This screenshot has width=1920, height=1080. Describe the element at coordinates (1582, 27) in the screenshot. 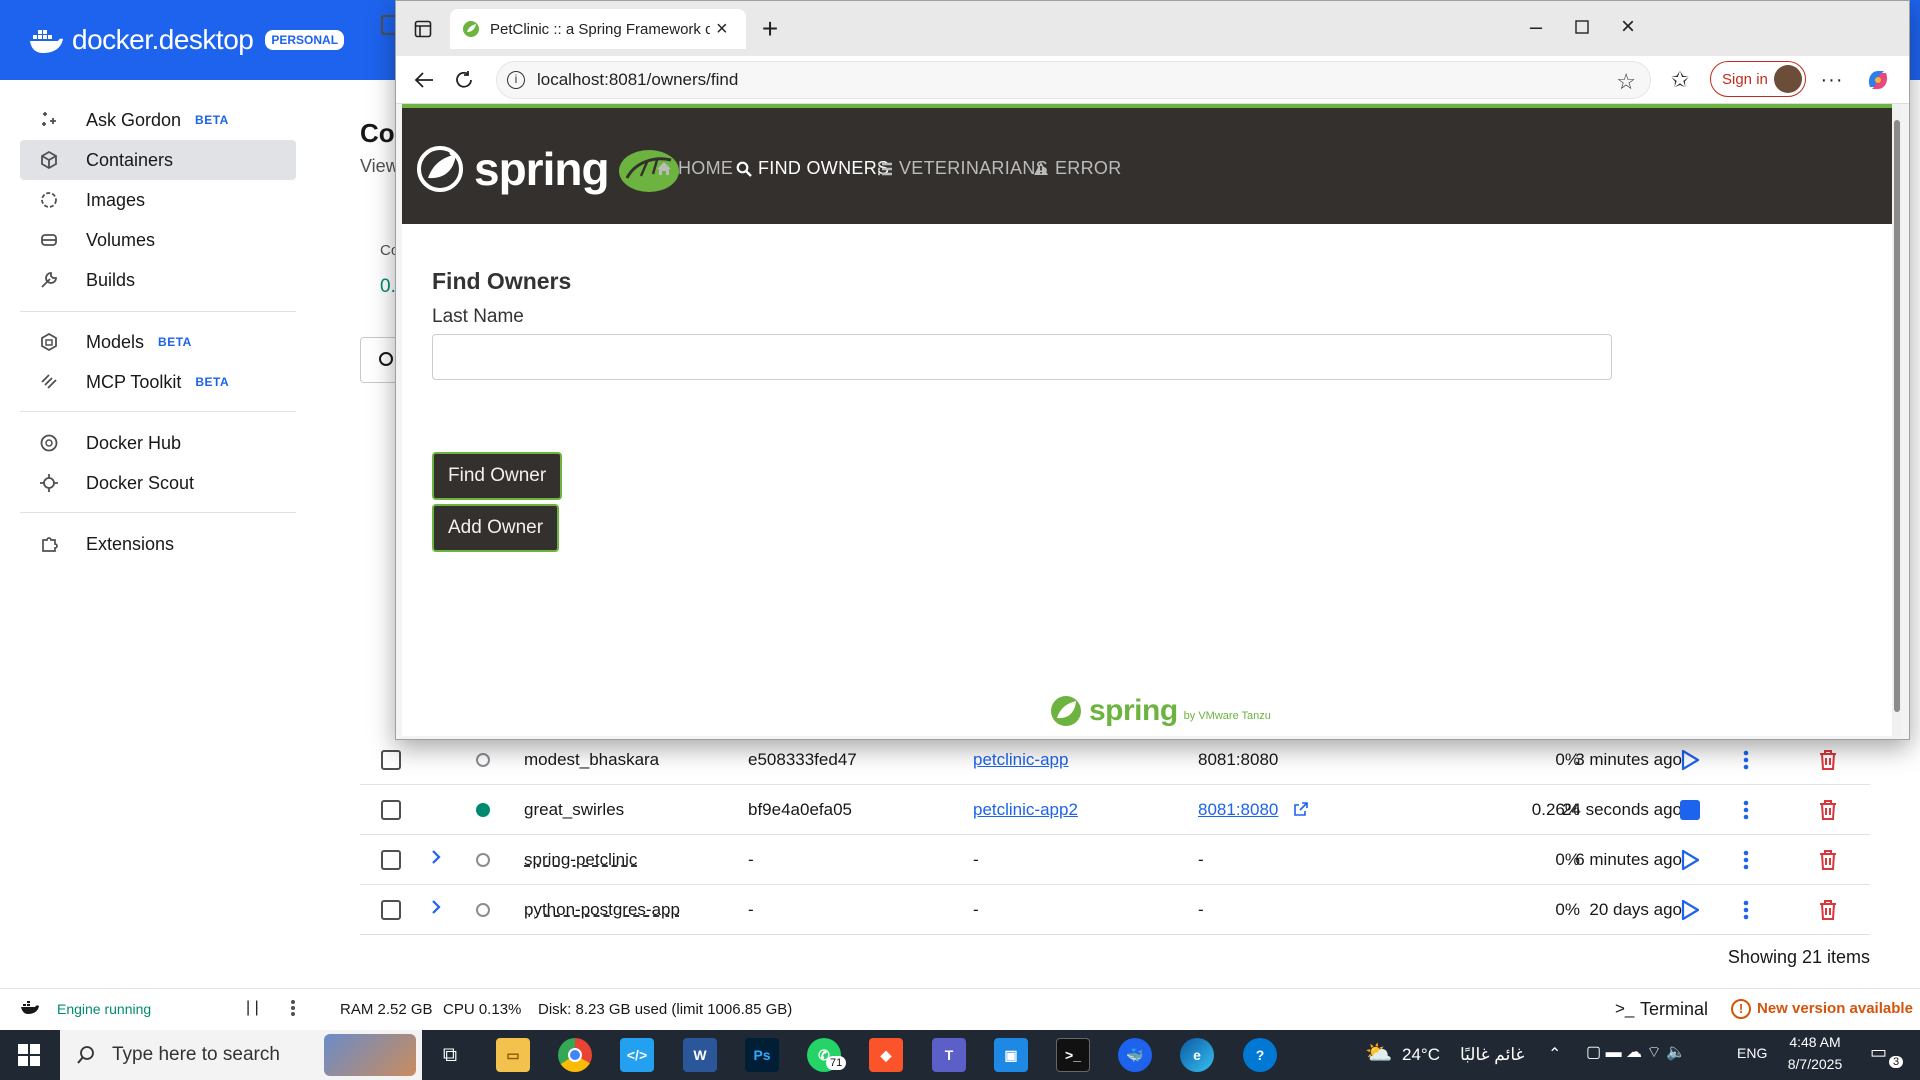

I see `maximize-icon` at that location.